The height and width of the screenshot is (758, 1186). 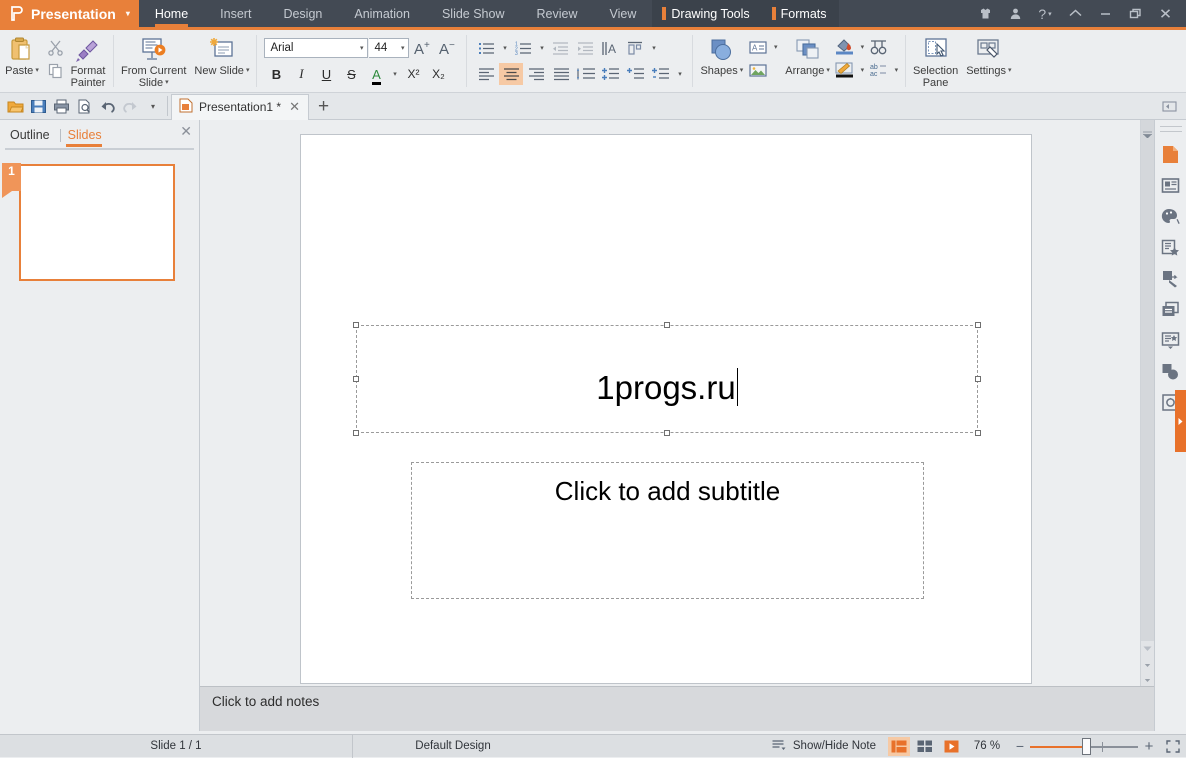 I want to click on copy-button, so click(x=55, y=70).